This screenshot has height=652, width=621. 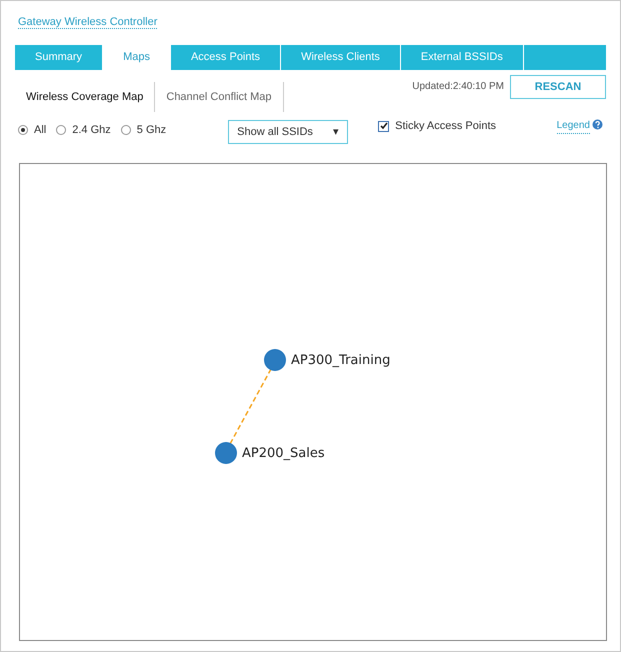 I want to click on radio-label: 2.4 Ghz, so click(x=91, y=130).